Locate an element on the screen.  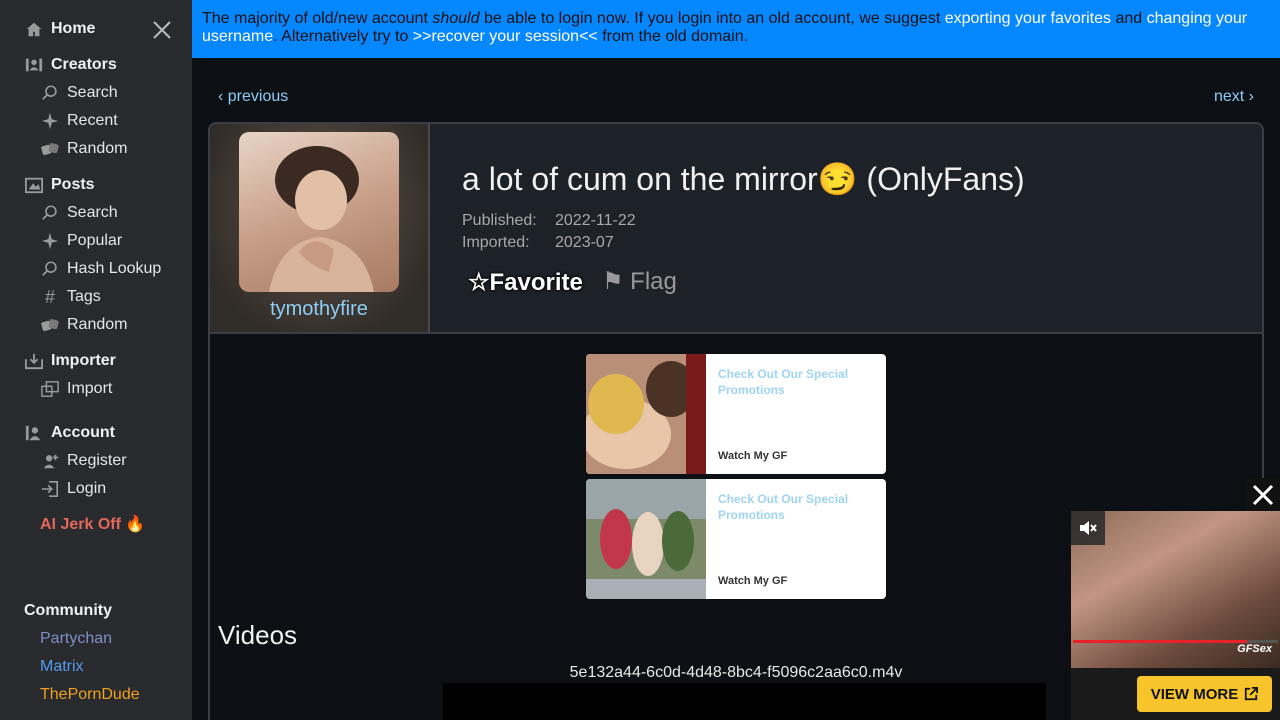
sidebar-item-posts-popular: Popular is located at coordinates (96, 241).